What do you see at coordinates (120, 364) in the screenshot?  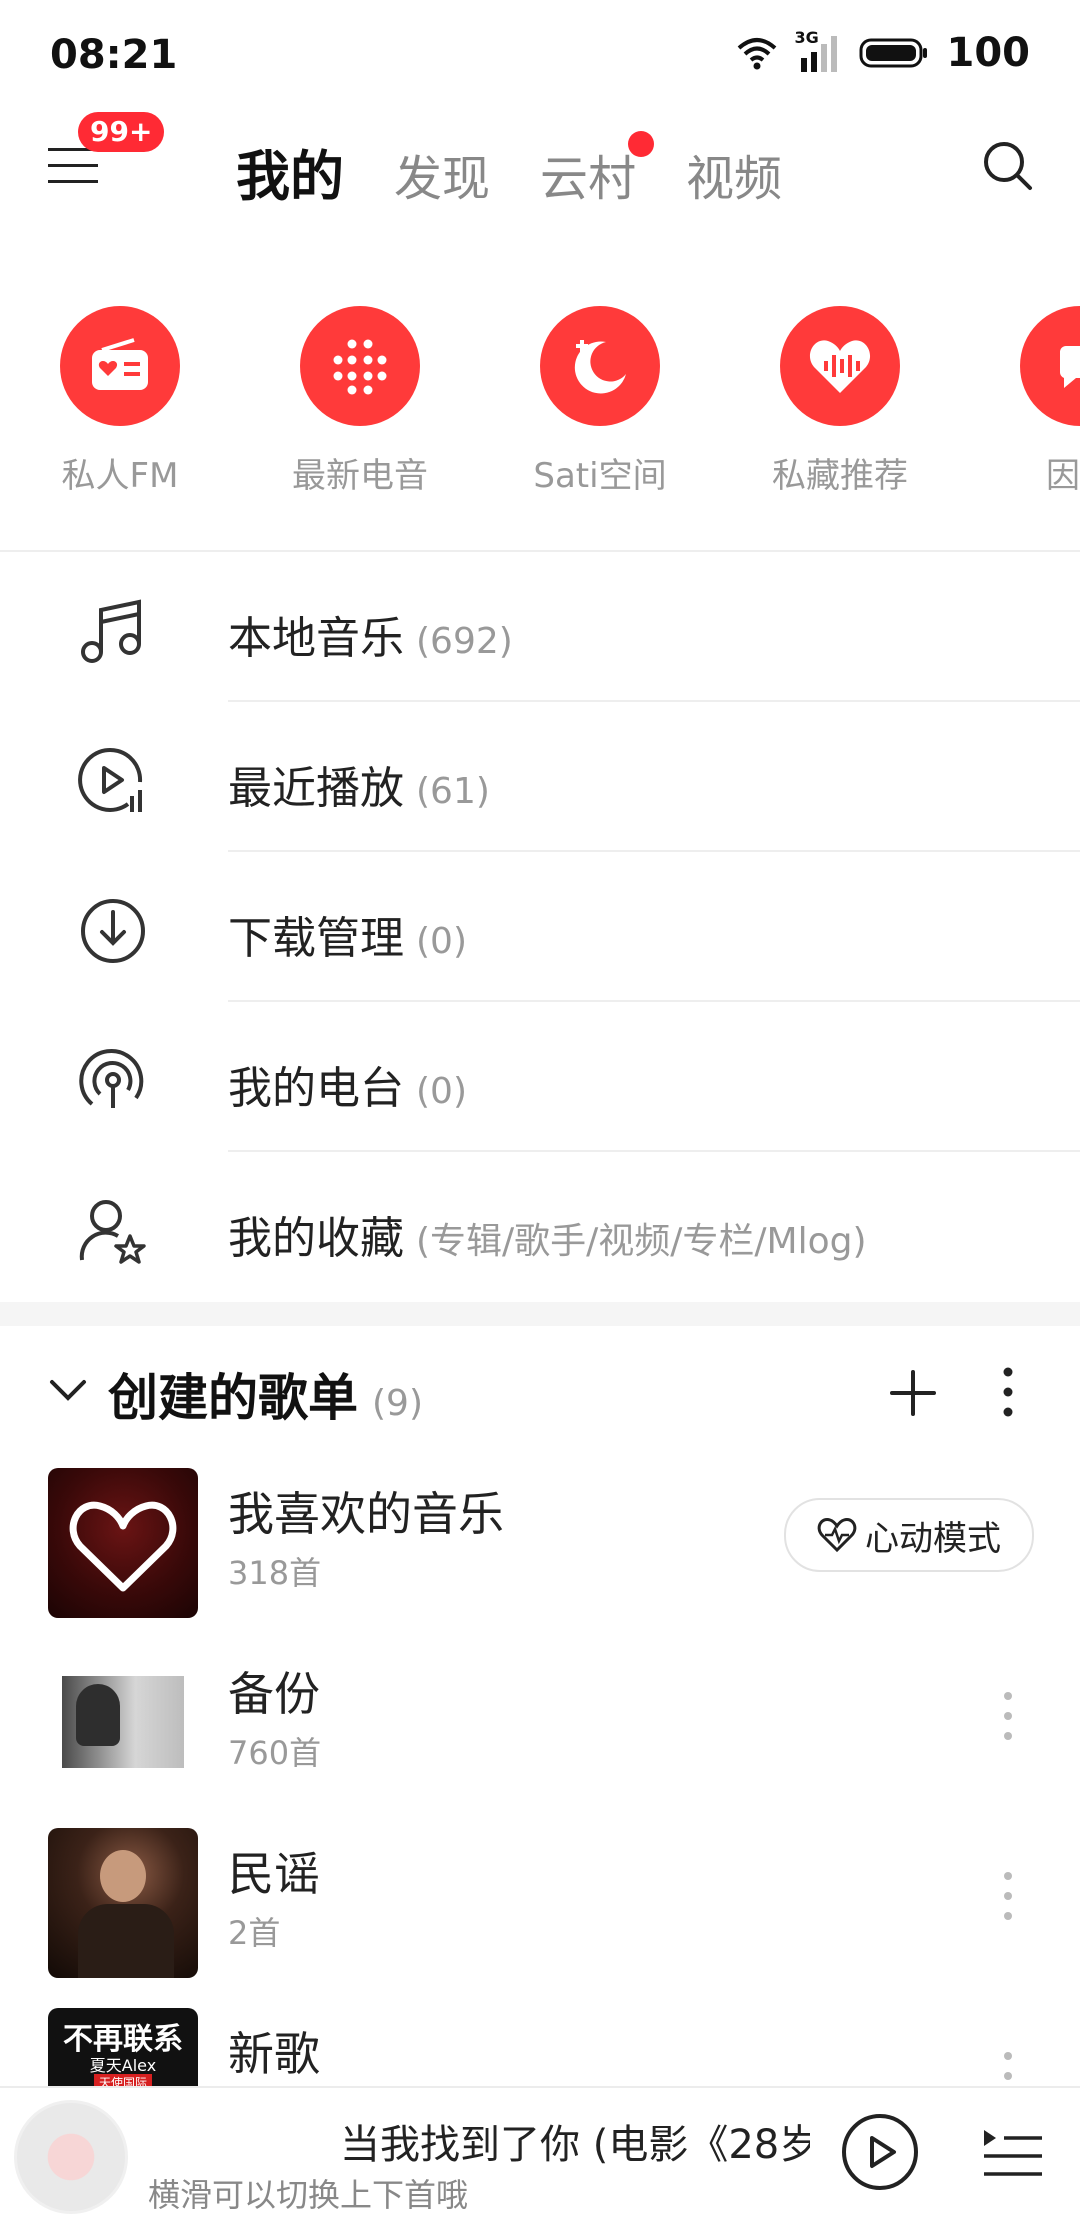 I see `radio-heart-icon` at bounding box center [120, 364].